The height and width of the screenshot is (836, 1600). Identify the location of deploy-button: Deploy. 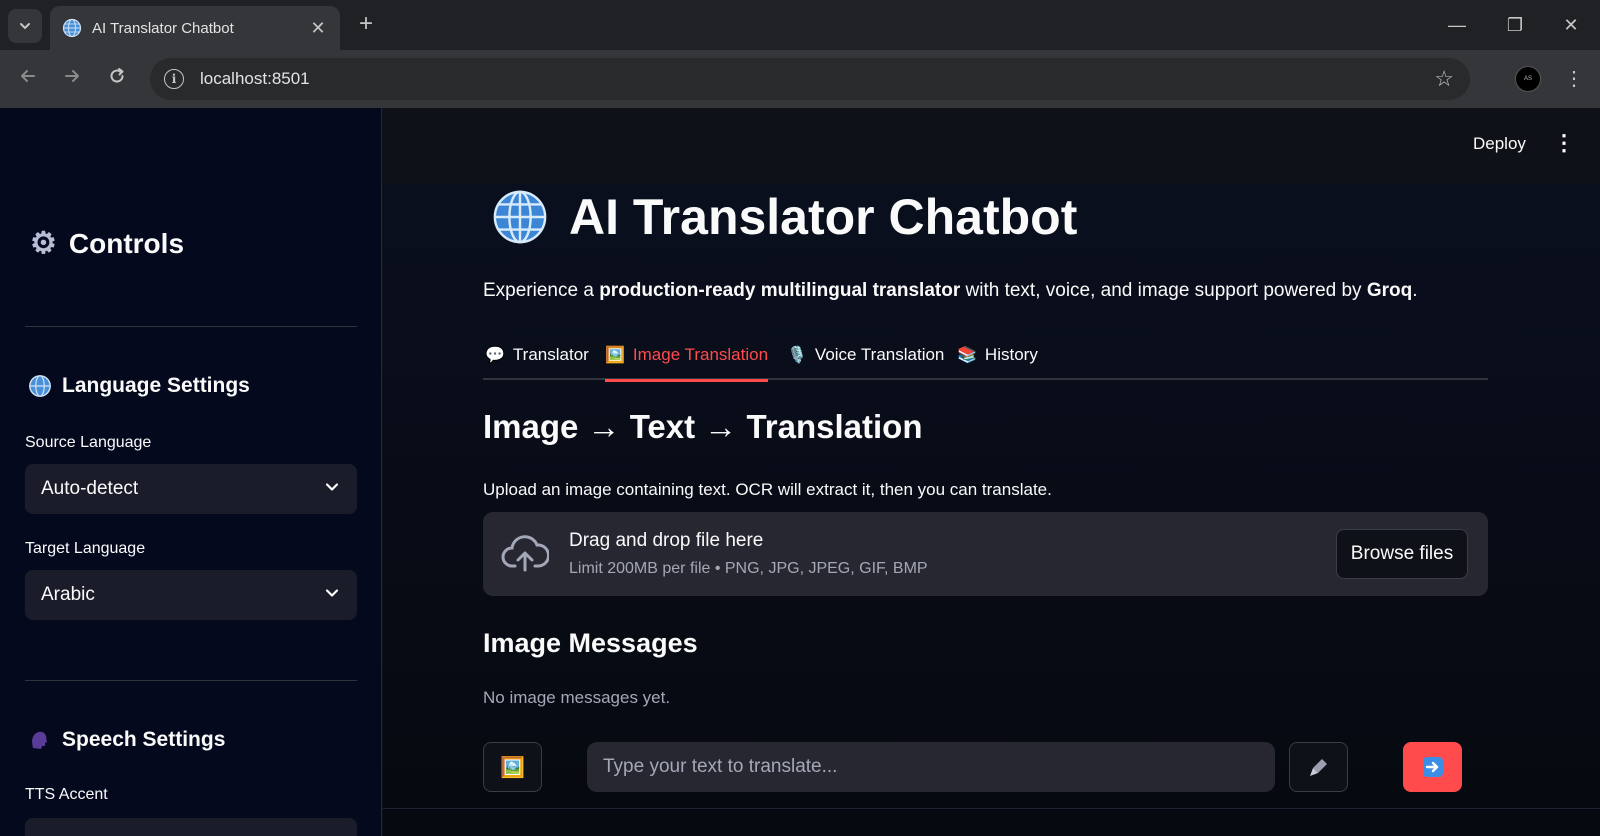
(1499, 144).